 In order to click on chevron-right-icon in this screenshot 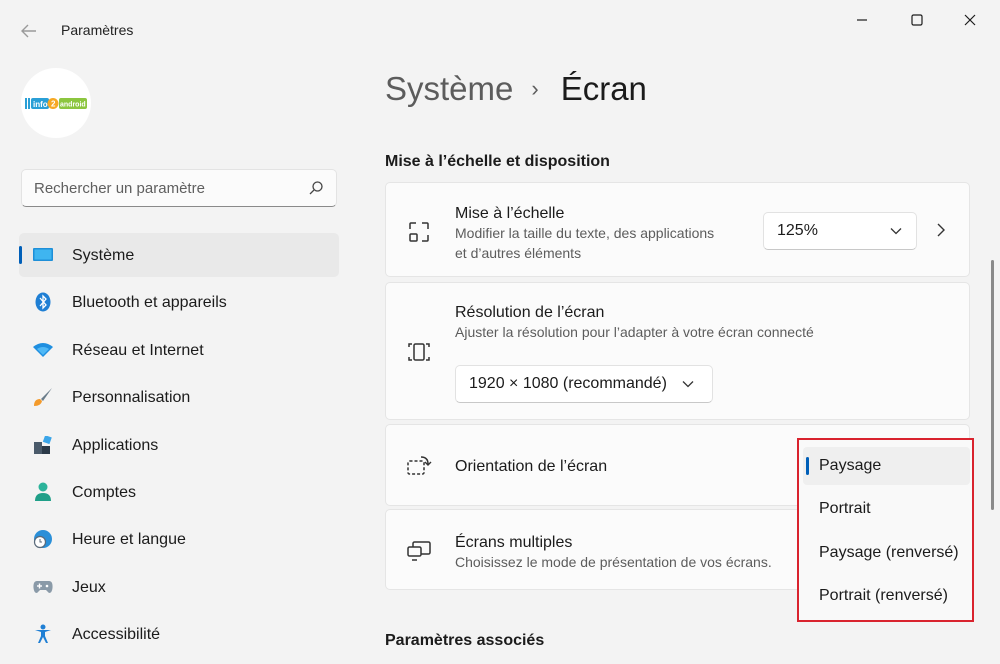, I will do `click(940, 230)`.